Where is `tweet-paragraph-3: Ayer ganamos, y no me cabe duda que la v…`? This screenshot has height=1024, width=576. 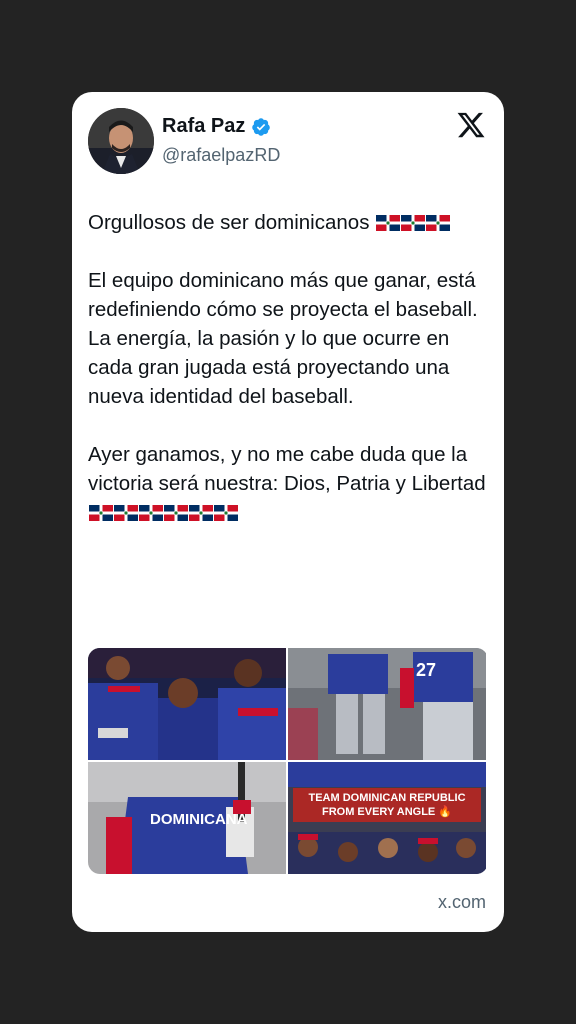 tweet-paragraph-3: Ayer ganamos, y no me cabe duda que la v… is located at coordinates (287, 469).